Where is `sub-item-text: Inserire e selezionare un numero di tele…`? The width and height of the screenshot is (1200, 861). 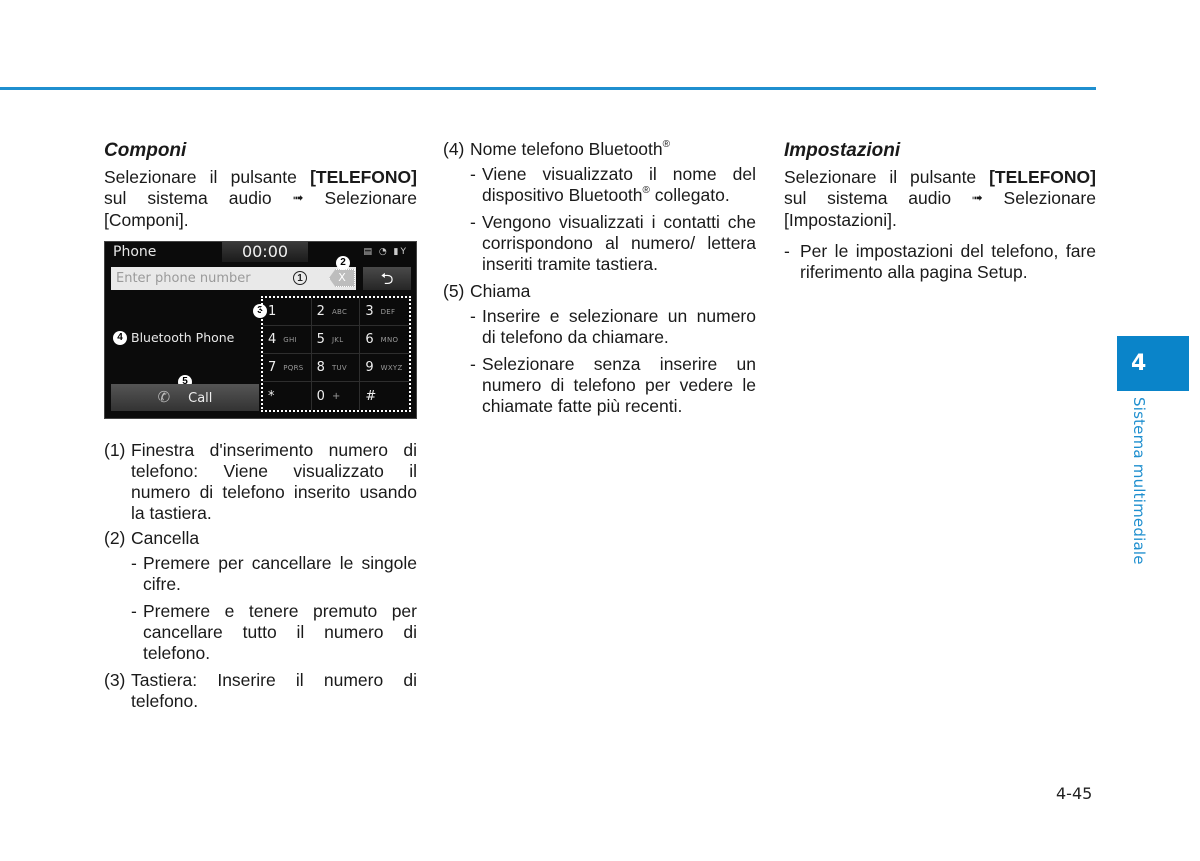 sub-item-text: Inserire e selezionare un numero di tele… is located at coordinates (619, 326).